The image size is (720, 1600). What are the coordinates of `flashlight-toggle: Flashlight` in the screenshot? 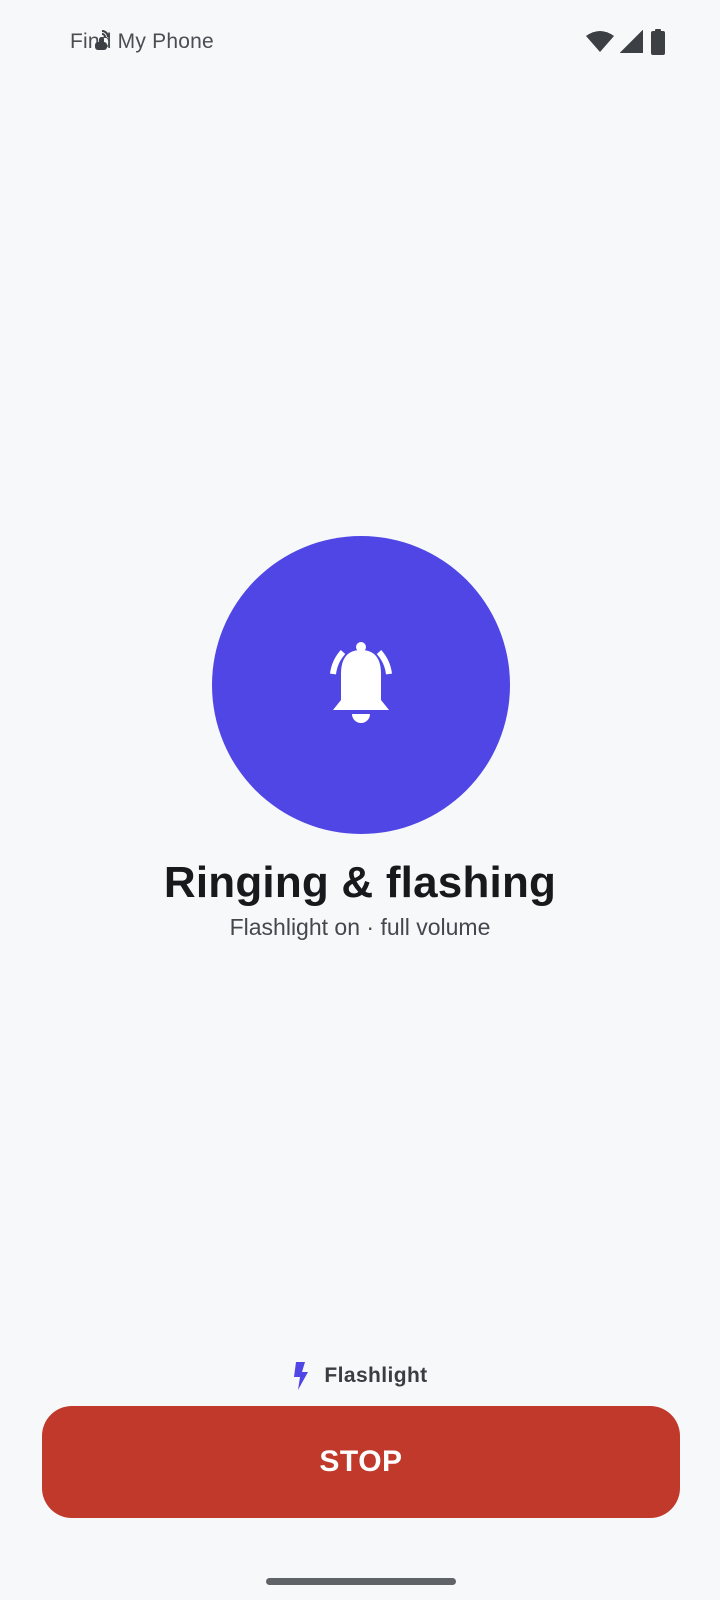 It's located at (360, 1376).